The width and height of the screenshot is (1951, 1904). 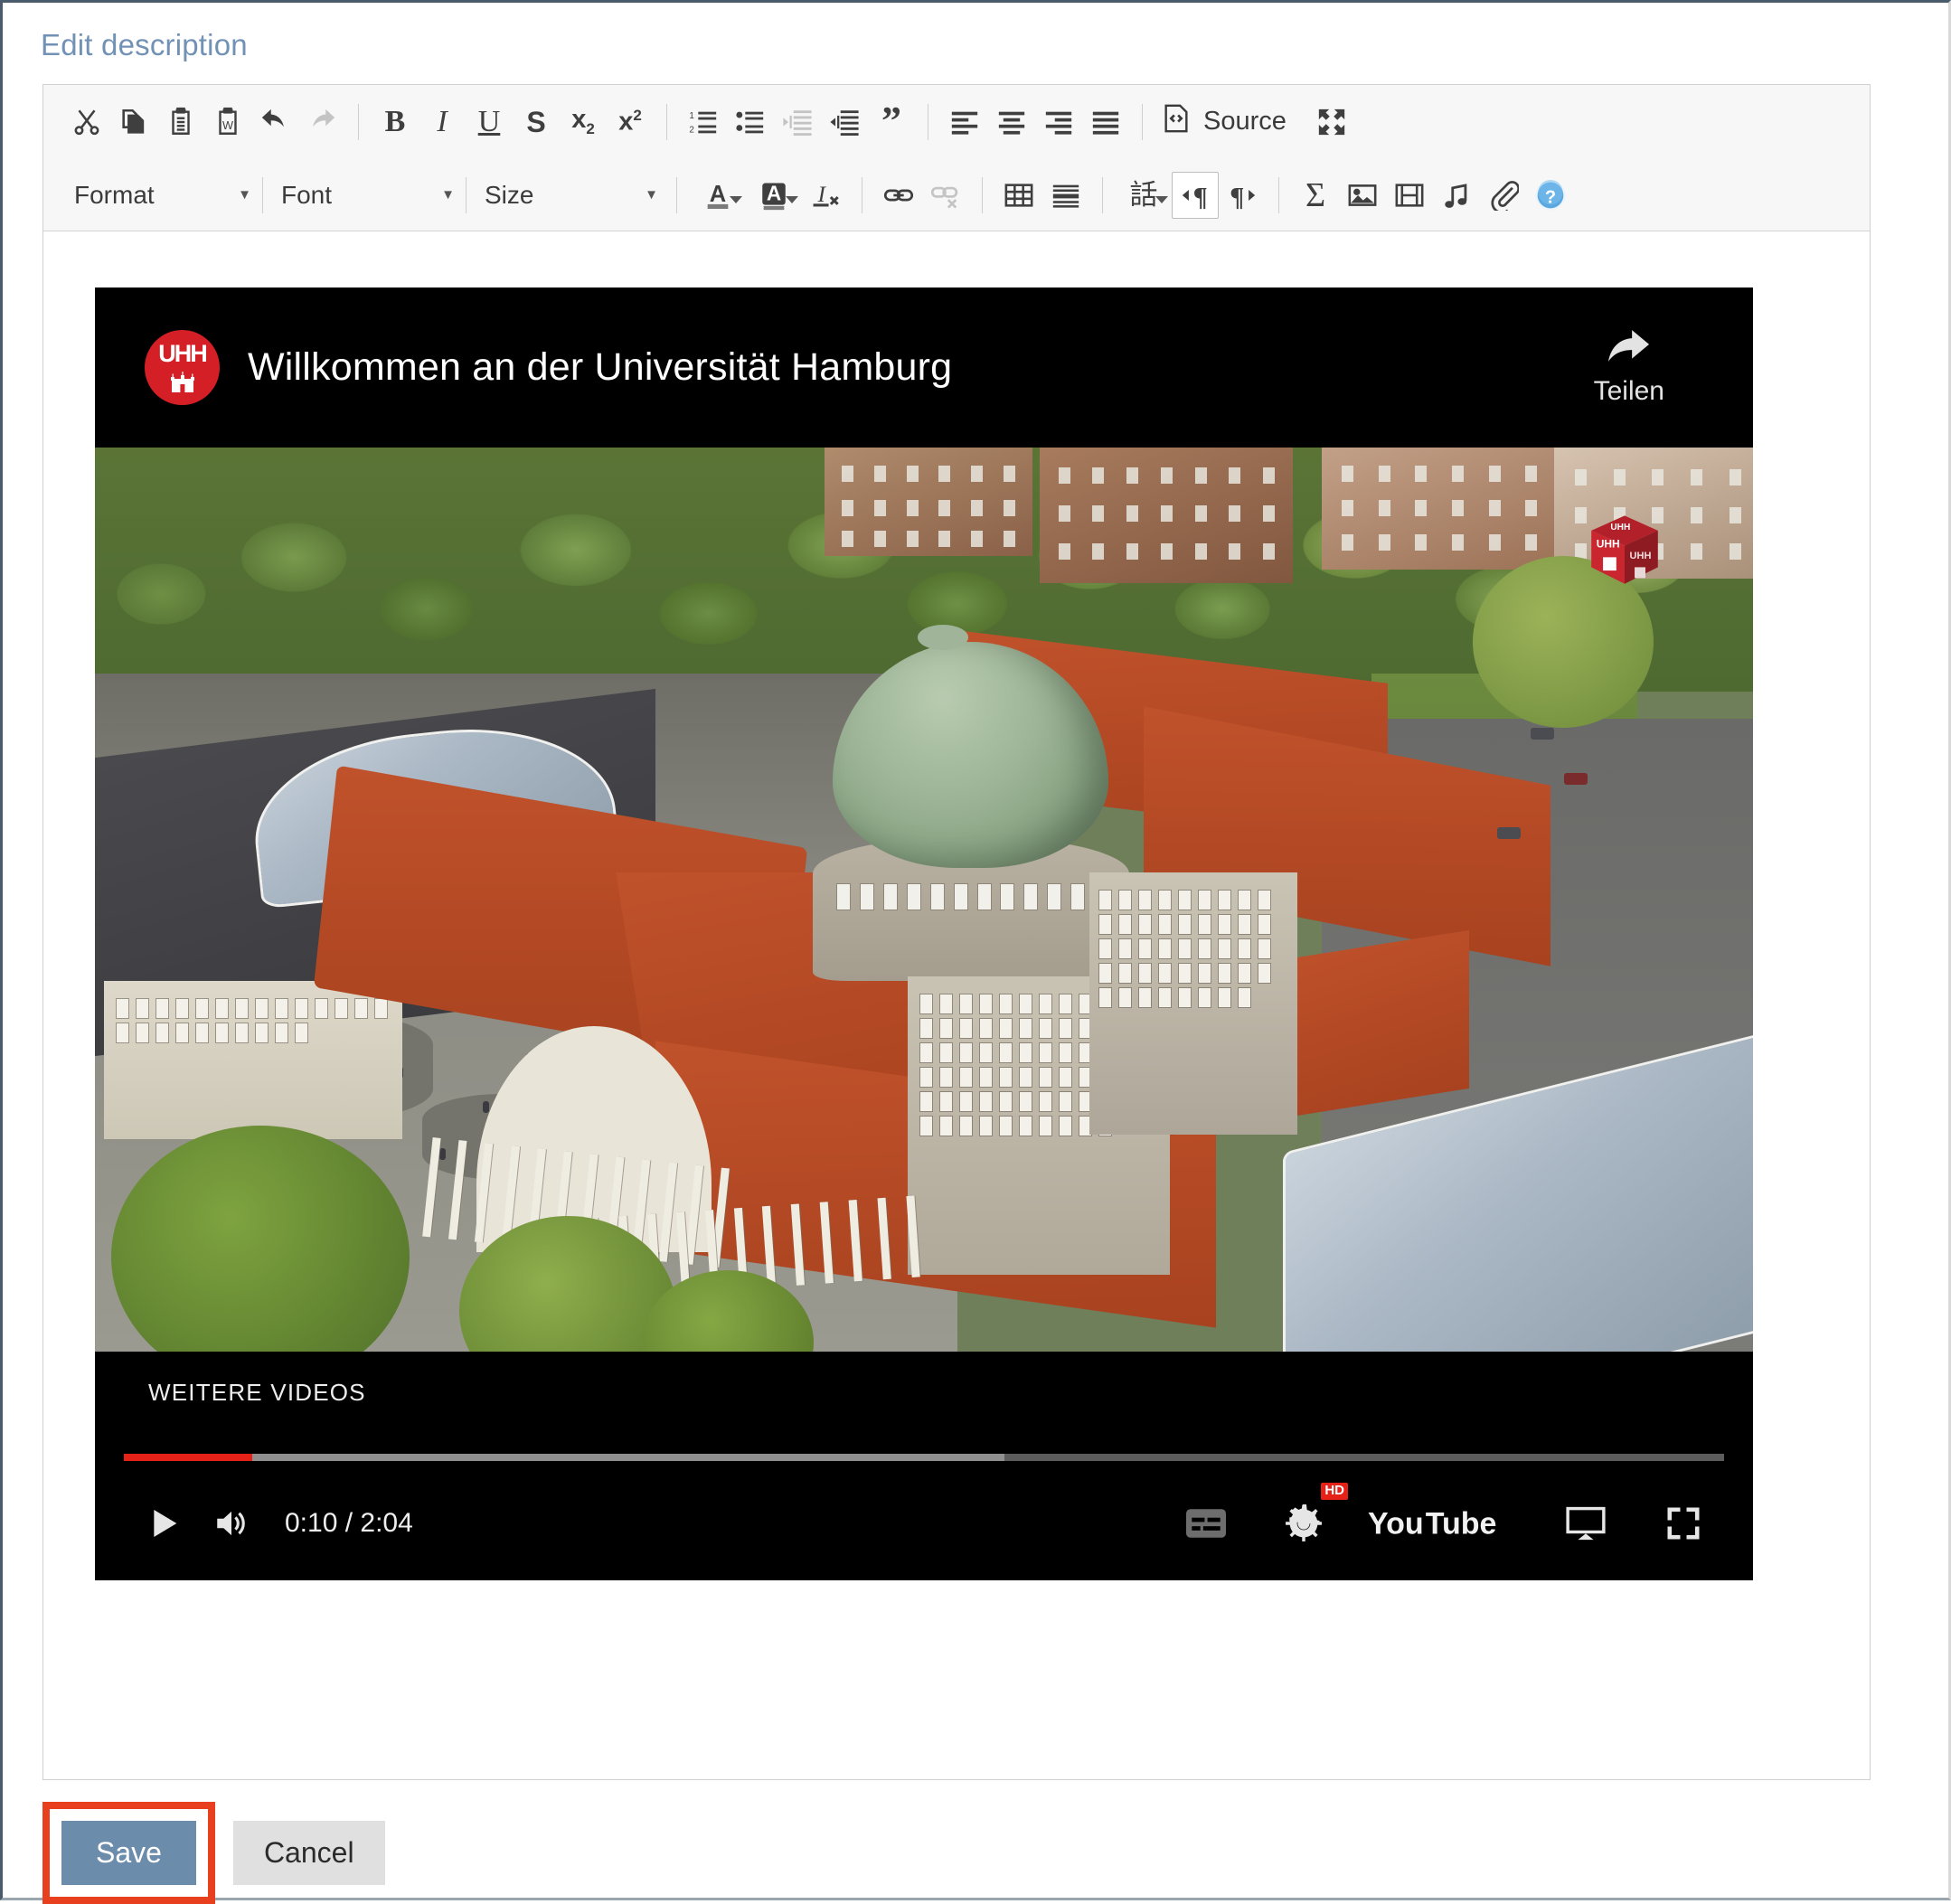 What do you see at coordinates (1683, 1523) in the screenshot?
I see `fullscreen-button` at bounding box center [1683, 1523].